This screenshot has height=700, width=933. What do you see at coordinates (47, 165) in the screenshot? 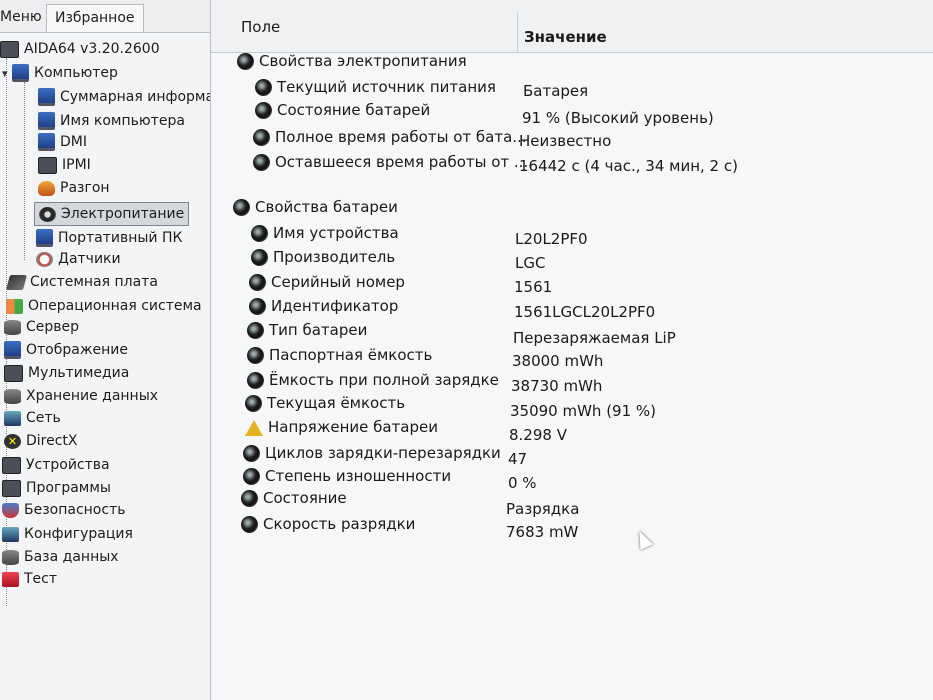
I see `ipmi-icon` at bounding box center [47, 165].